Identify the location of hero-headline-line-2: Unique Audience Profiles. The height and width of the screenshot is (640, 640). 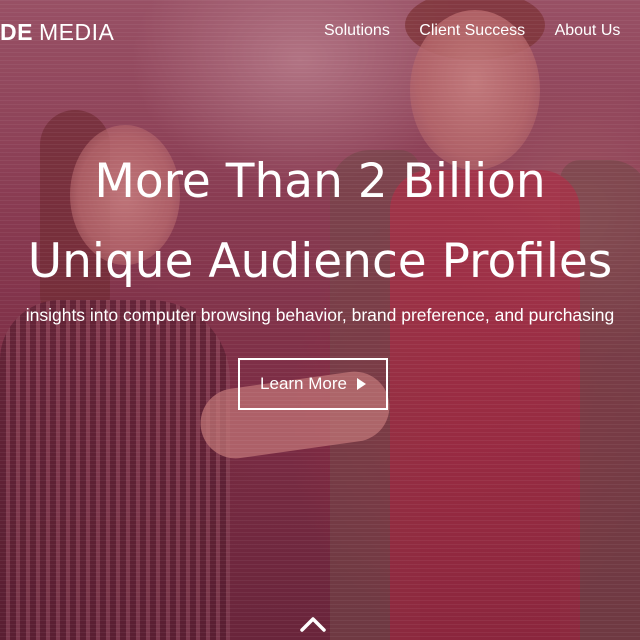
(320, 261).